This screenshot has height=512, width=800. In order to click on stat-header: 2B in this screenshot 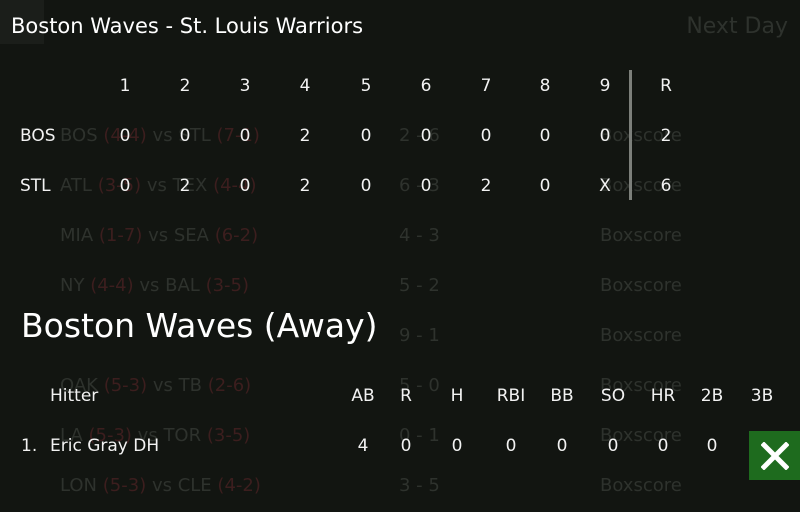, I will do `click(712, 396)`.